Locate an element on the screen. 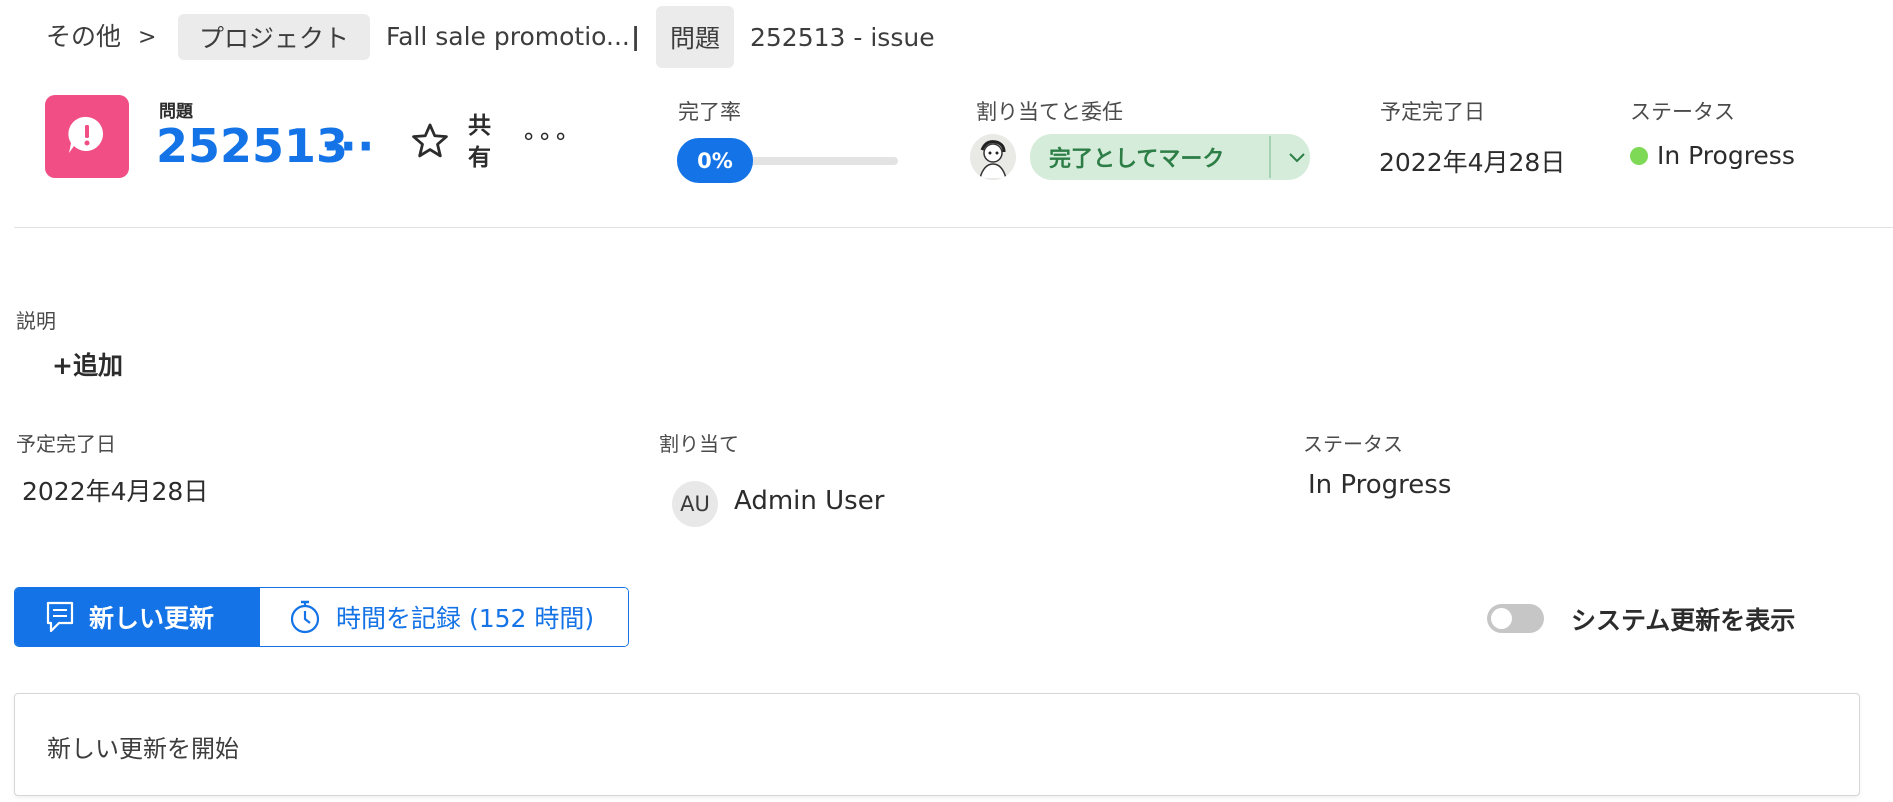  breadcrumb-pipe: | is located at coordinates (636, 36).